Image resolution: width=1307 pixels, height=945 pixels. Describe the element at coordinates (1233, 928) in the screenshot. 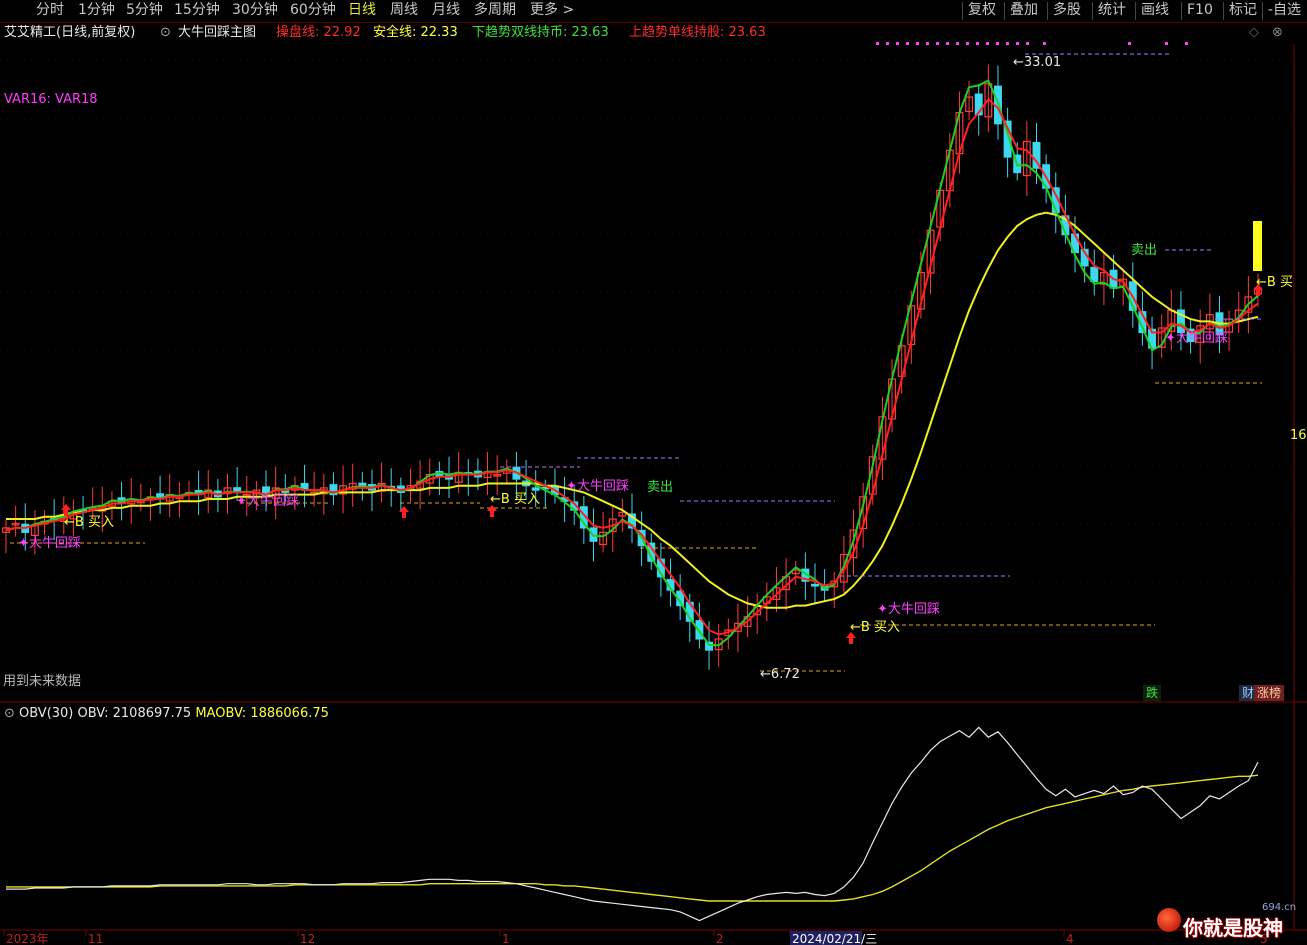

I see `watermark-text: 你就是股神` at that location.